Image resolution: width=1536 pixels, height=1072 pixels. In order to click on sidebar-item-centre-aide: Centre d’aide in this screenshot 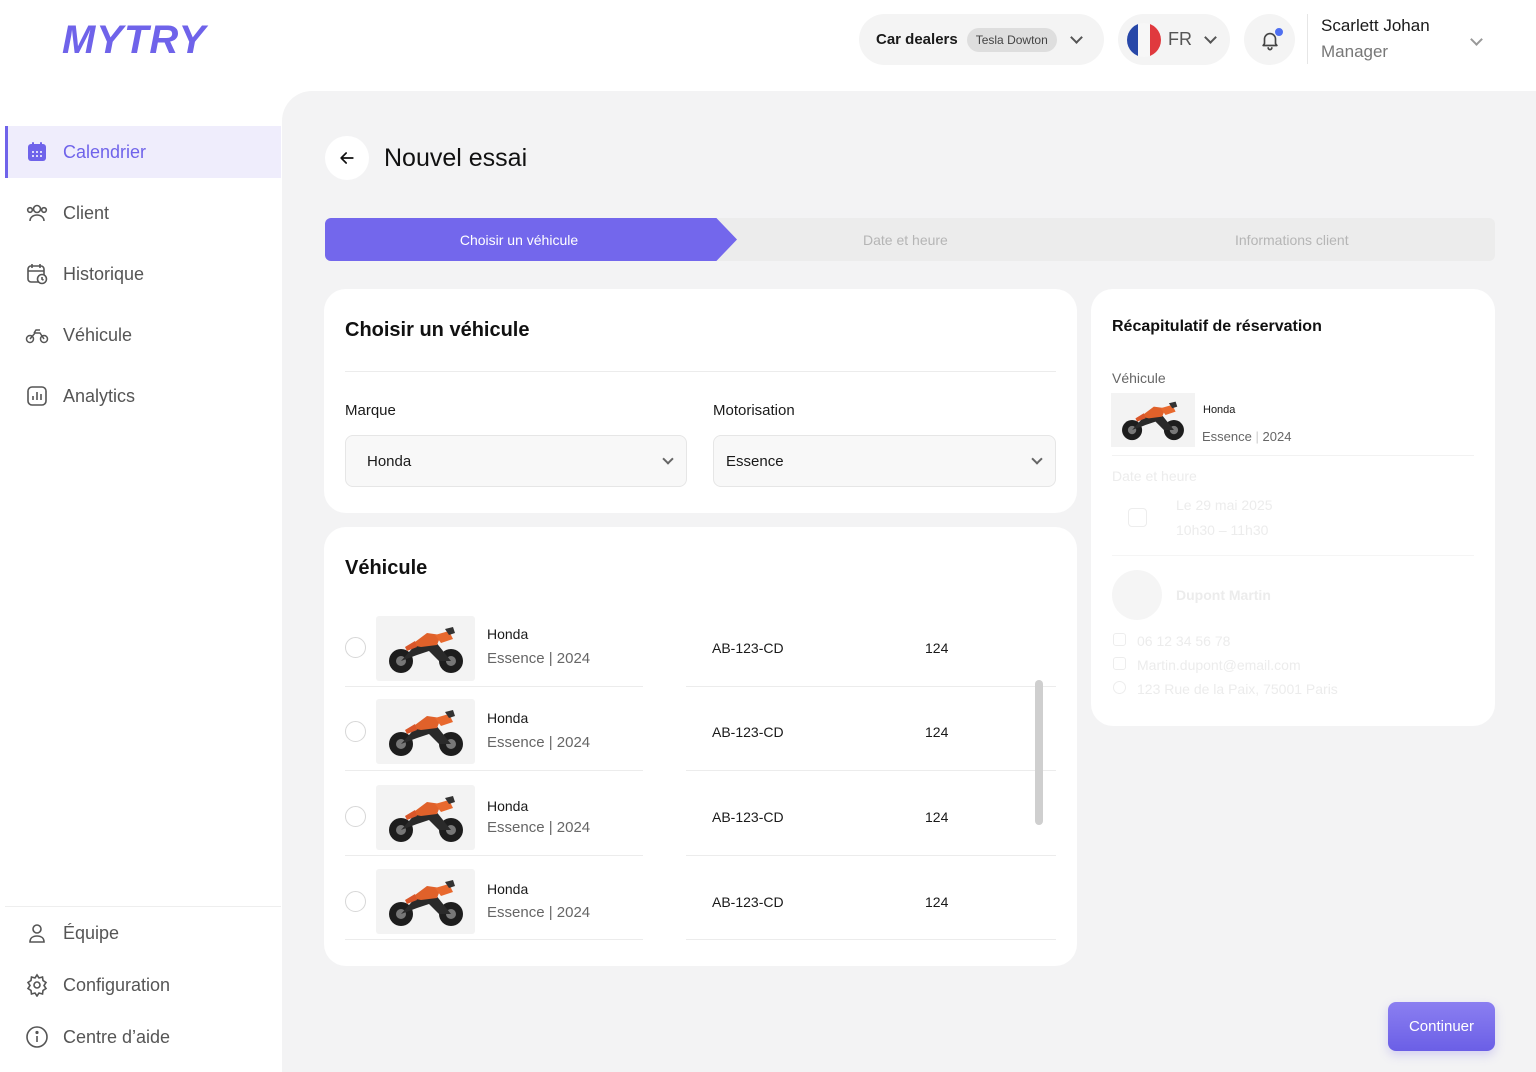, I will do `click(143, 1037)`.